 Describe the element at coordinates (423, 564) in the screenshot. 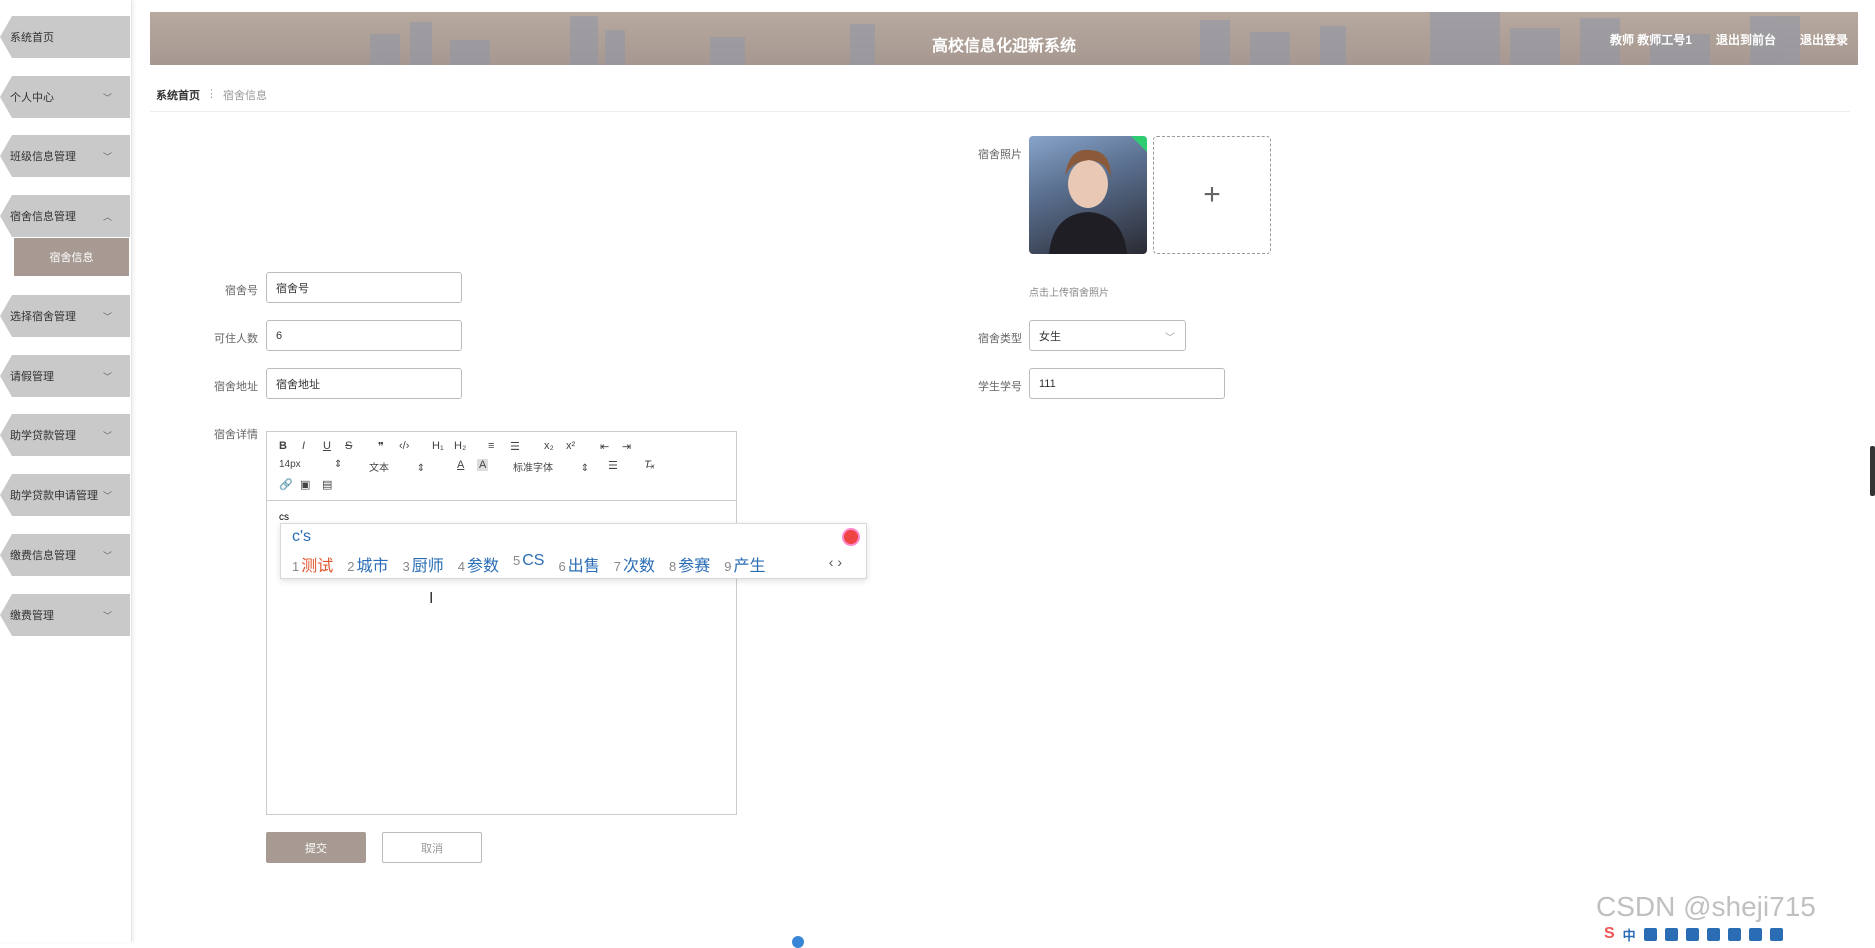

I see `ime-candidate: 3 厨师` at that location.